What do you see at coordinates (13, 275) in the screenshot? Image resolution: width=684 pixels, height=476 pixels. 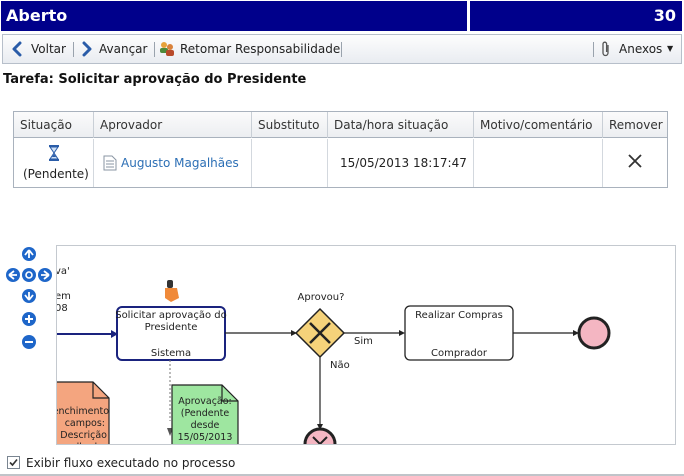 I see `pan-left-icon` at bounding box center [13, 275].